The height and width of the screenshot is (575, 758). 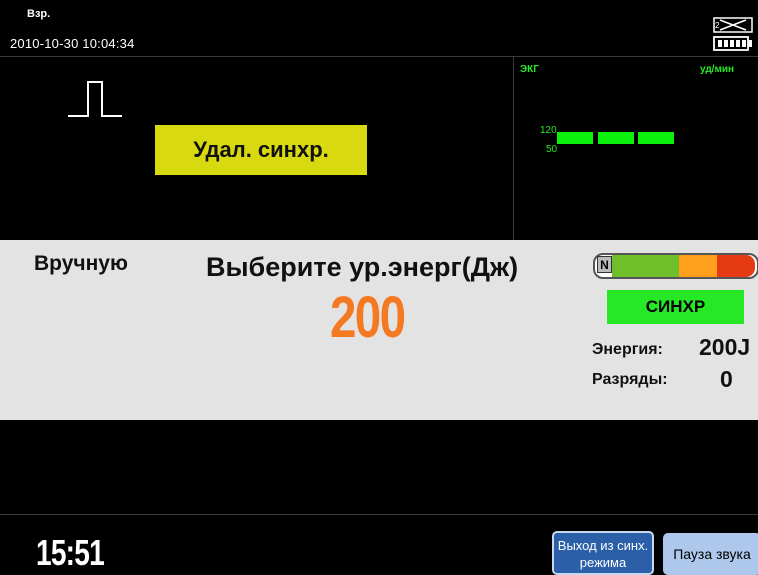 What do you see at coordinates (81, 263) in the screenshot?
I see `mode-label: Вручную` at bounding box center [81, 263].